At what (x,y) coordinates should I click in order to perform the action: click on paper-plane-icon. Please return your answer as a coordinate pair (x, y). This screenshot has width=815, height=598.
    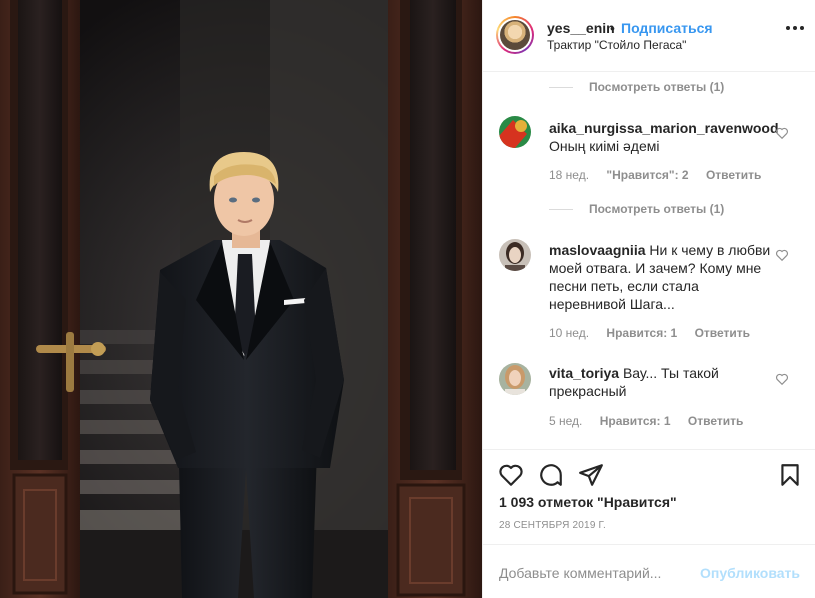
    Looking at the image, I should click on (591, 475).